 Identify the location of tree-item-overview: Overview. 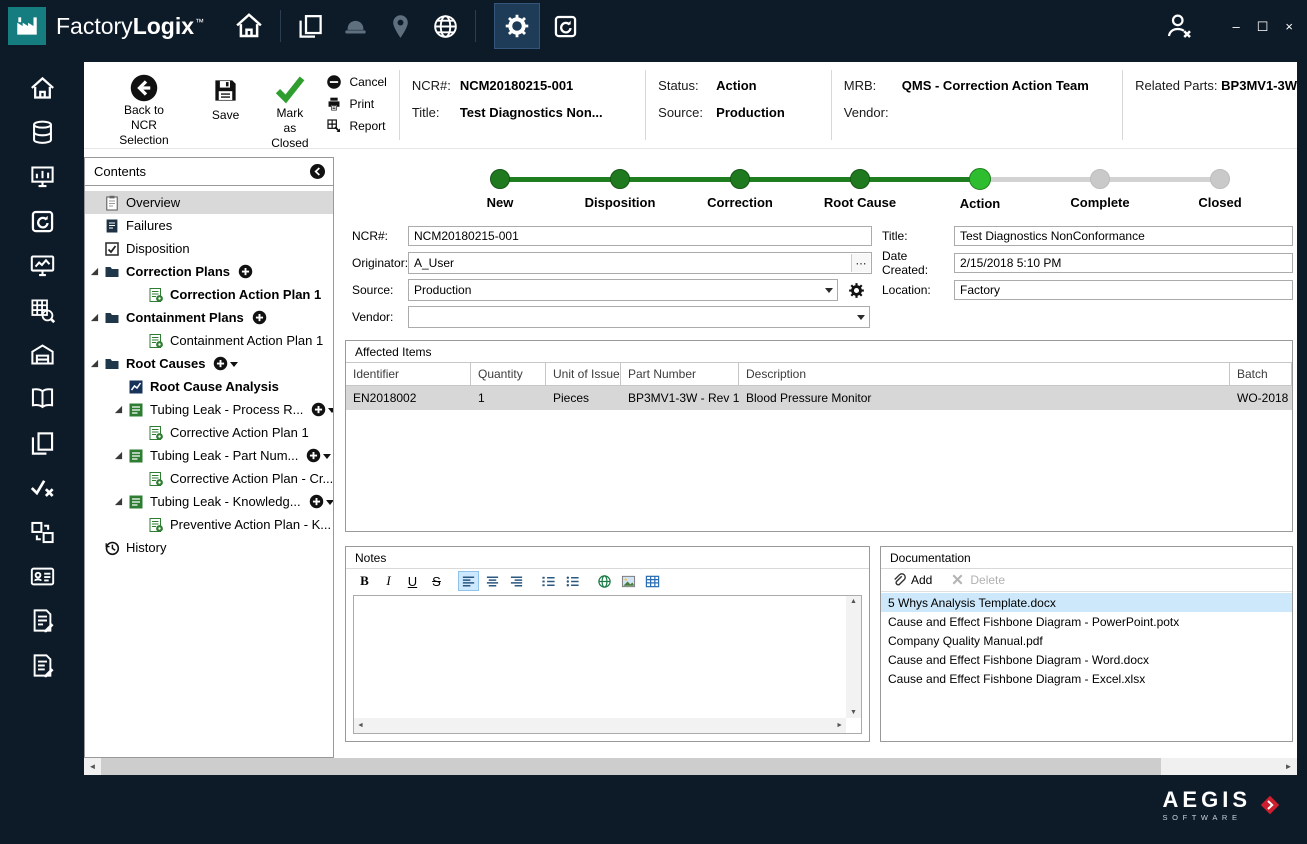
(209, 202).